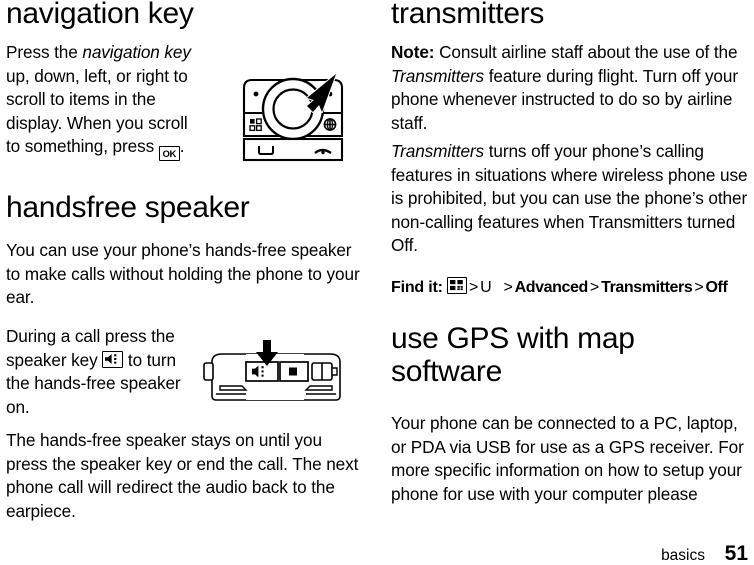  I want to click on find-it-step-transmitters: Transmitters, so click(647, 287).